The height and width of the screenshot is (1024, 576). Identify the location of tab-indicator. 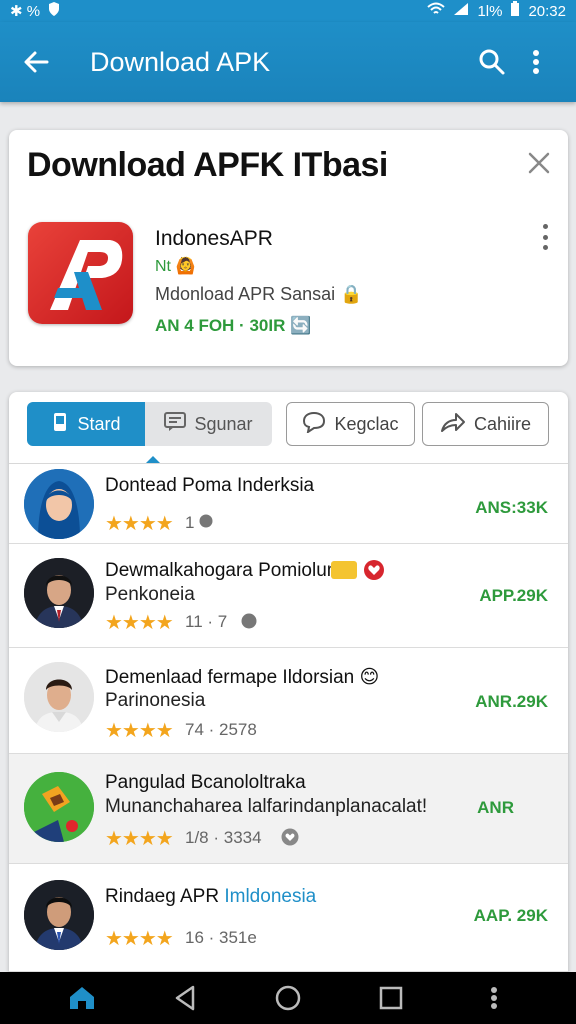
(153, 459).